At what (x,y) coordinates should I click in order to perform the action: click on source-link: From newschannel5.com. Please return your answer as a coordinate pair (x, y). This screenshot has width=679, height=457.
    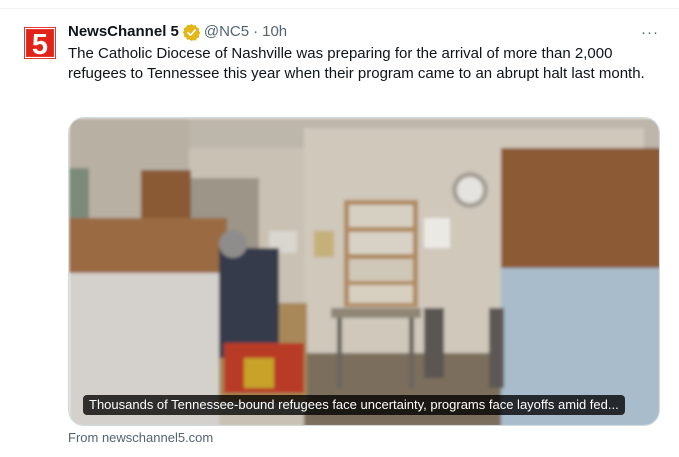
    Looking at the image, I should click on (140, 438).